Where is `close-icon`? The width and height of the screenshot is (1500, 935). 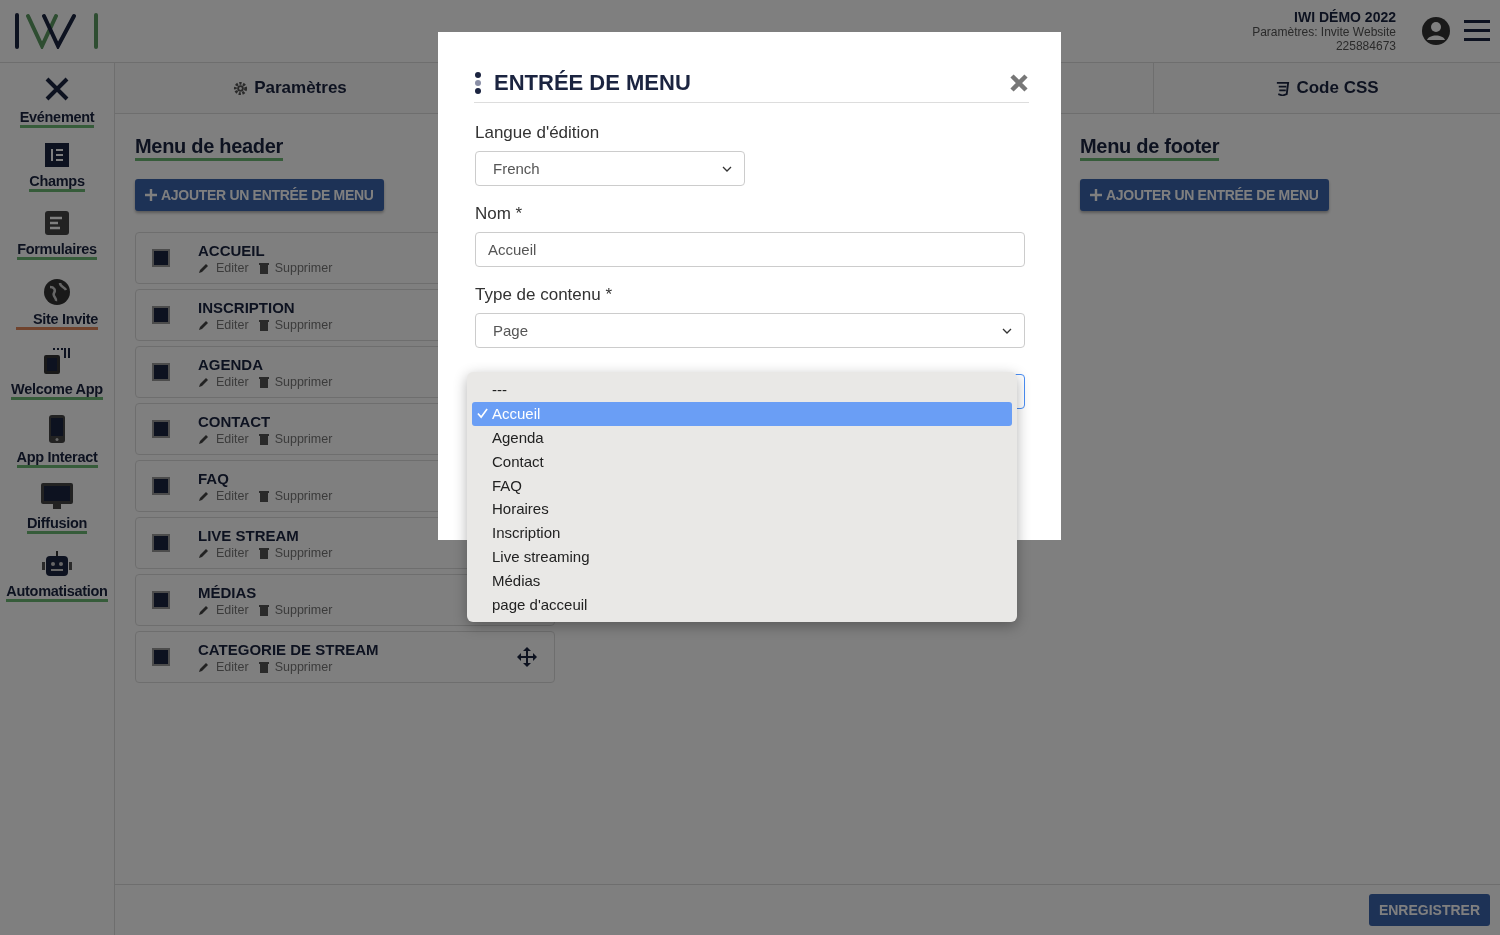 close-icon is located at coordinates (1019, 83).